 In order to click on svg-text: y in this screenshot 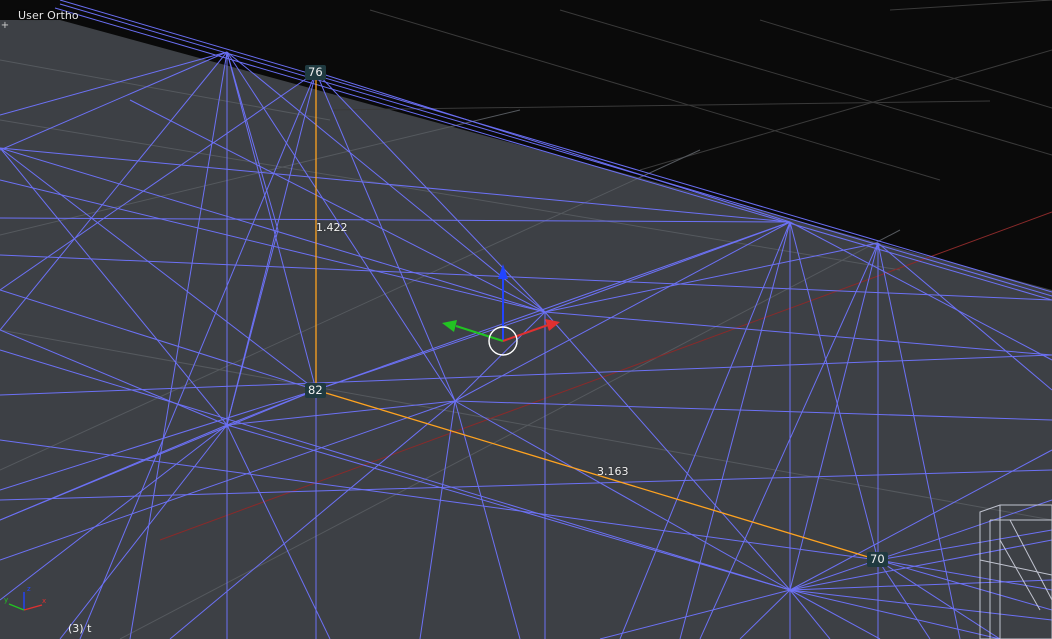, I will do `click(6, 600)`.